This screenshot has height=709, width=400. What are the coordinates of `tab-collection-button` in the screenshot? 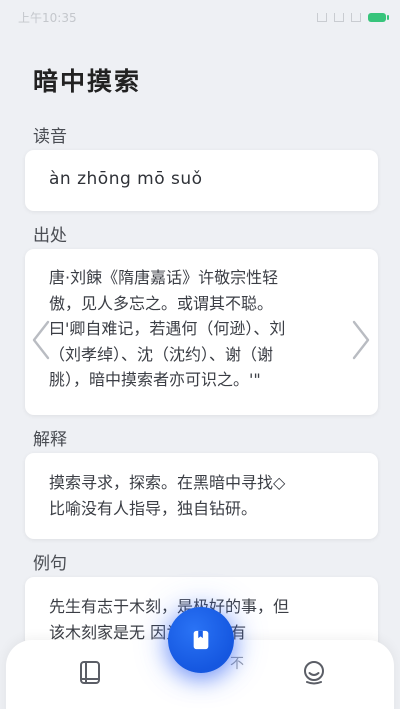 It's located at (201, 640).